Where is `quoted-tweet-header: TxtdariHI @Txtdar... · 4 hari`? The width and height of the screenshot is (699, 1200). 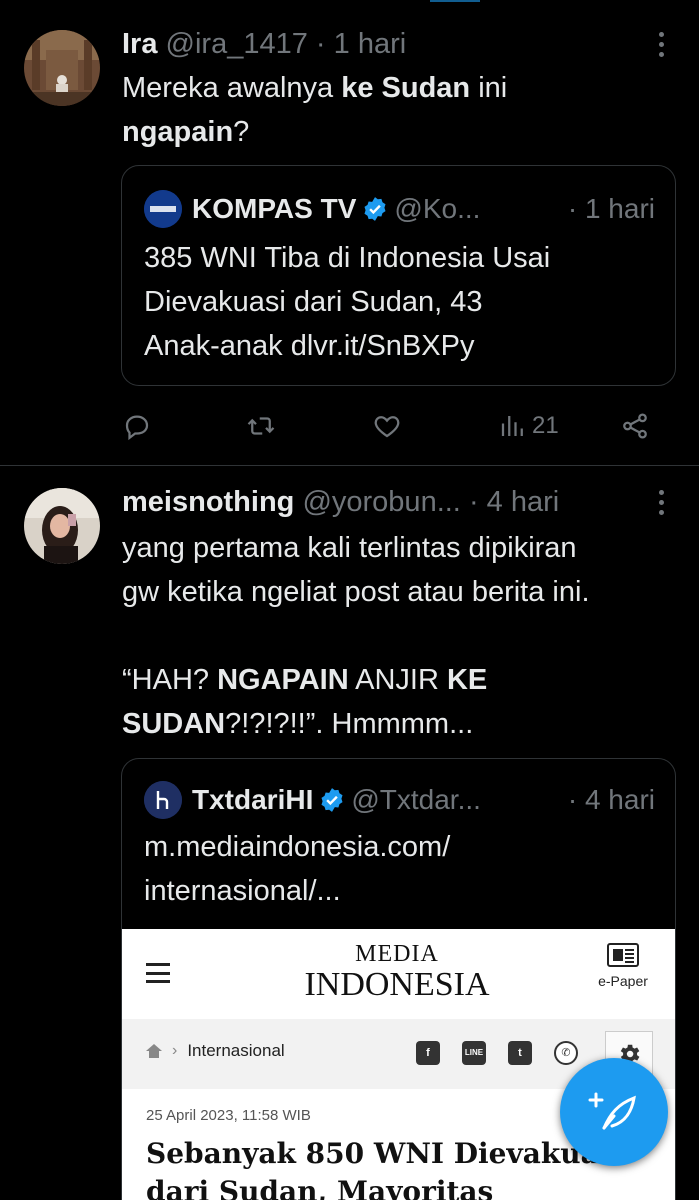 quoted-tweet-header: TxtdariHI @Txtdar... · 4 hari is located at coordinates (399, 800).